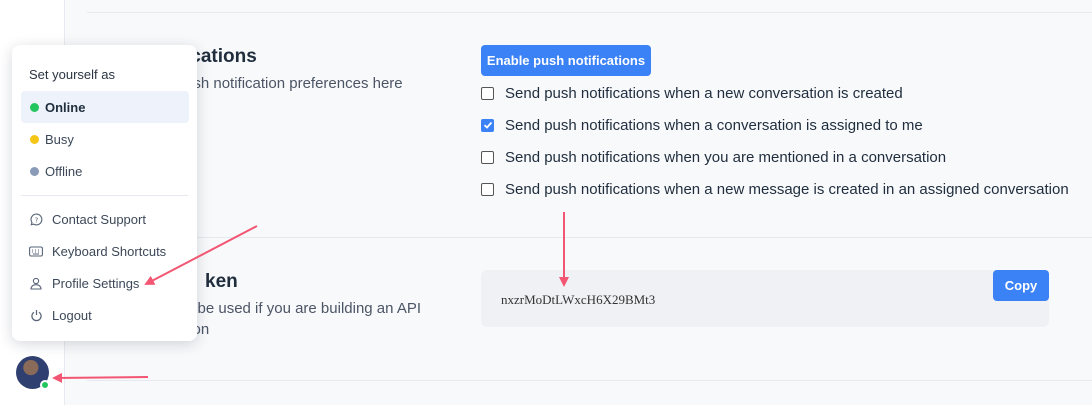 Image resolution: width=1092 pixels, height=405 pixels. I want to click on token-description-line: tion, so click(197, 329).